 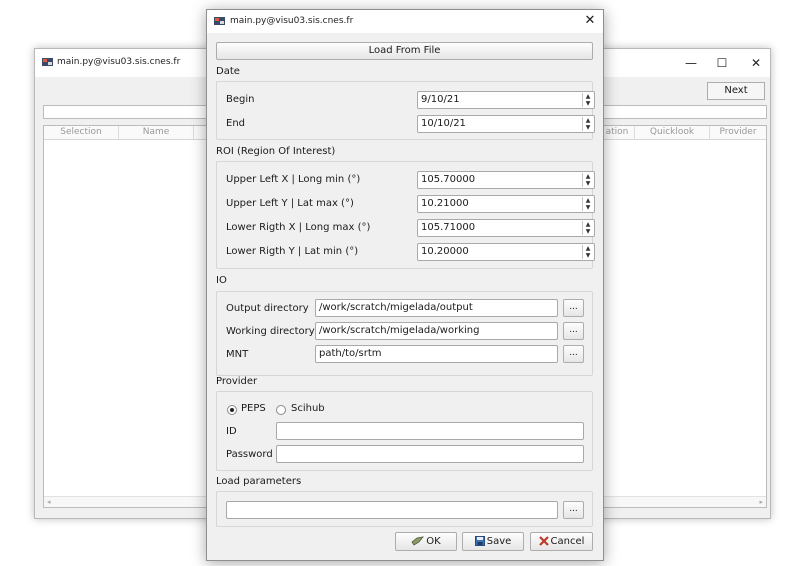 What do you see at coordinates (506, 252) in the screenshot?
I see `lower-right-y-spinbox: 10.20000 ▲ ▼` at bounding box center [506, 252].